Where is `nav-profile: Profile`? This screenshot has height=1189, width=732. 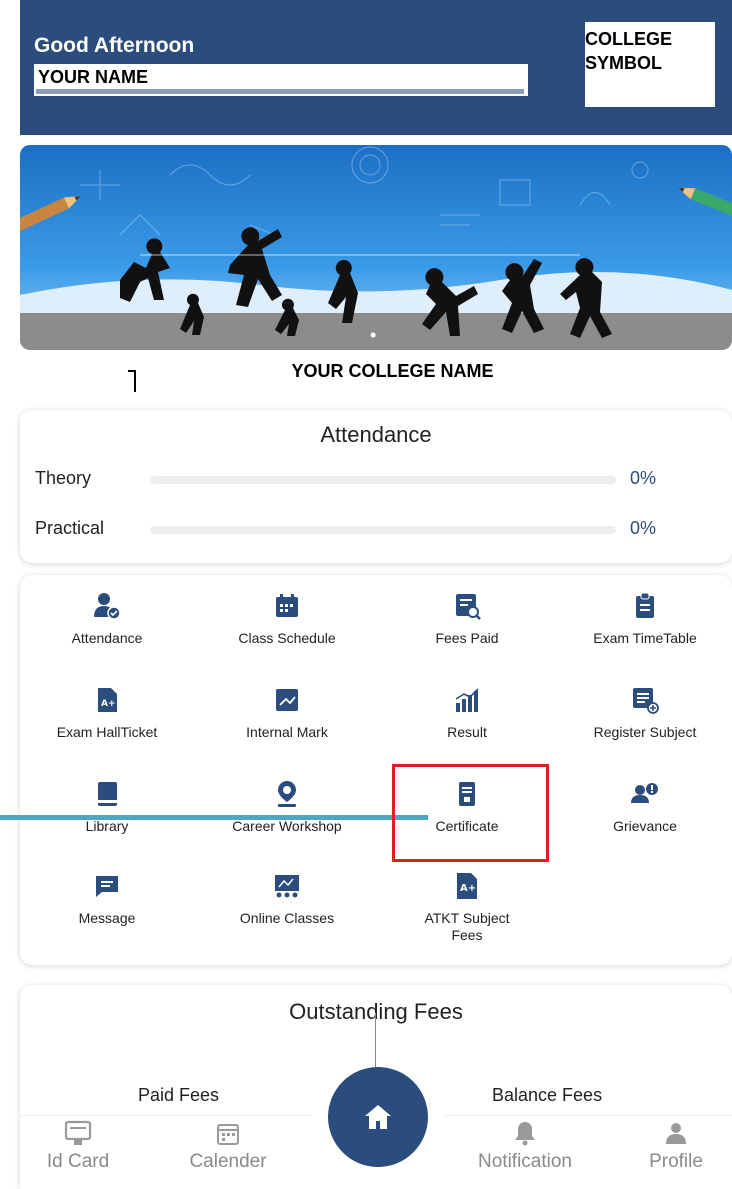
nav-profile: Profile is located at coordinates (676, 1145).